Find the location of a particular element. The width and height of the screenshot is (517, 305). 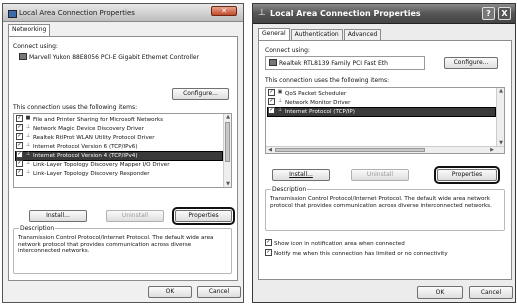

right-cancel-button: Cancel is located at coordinates (491, 292).